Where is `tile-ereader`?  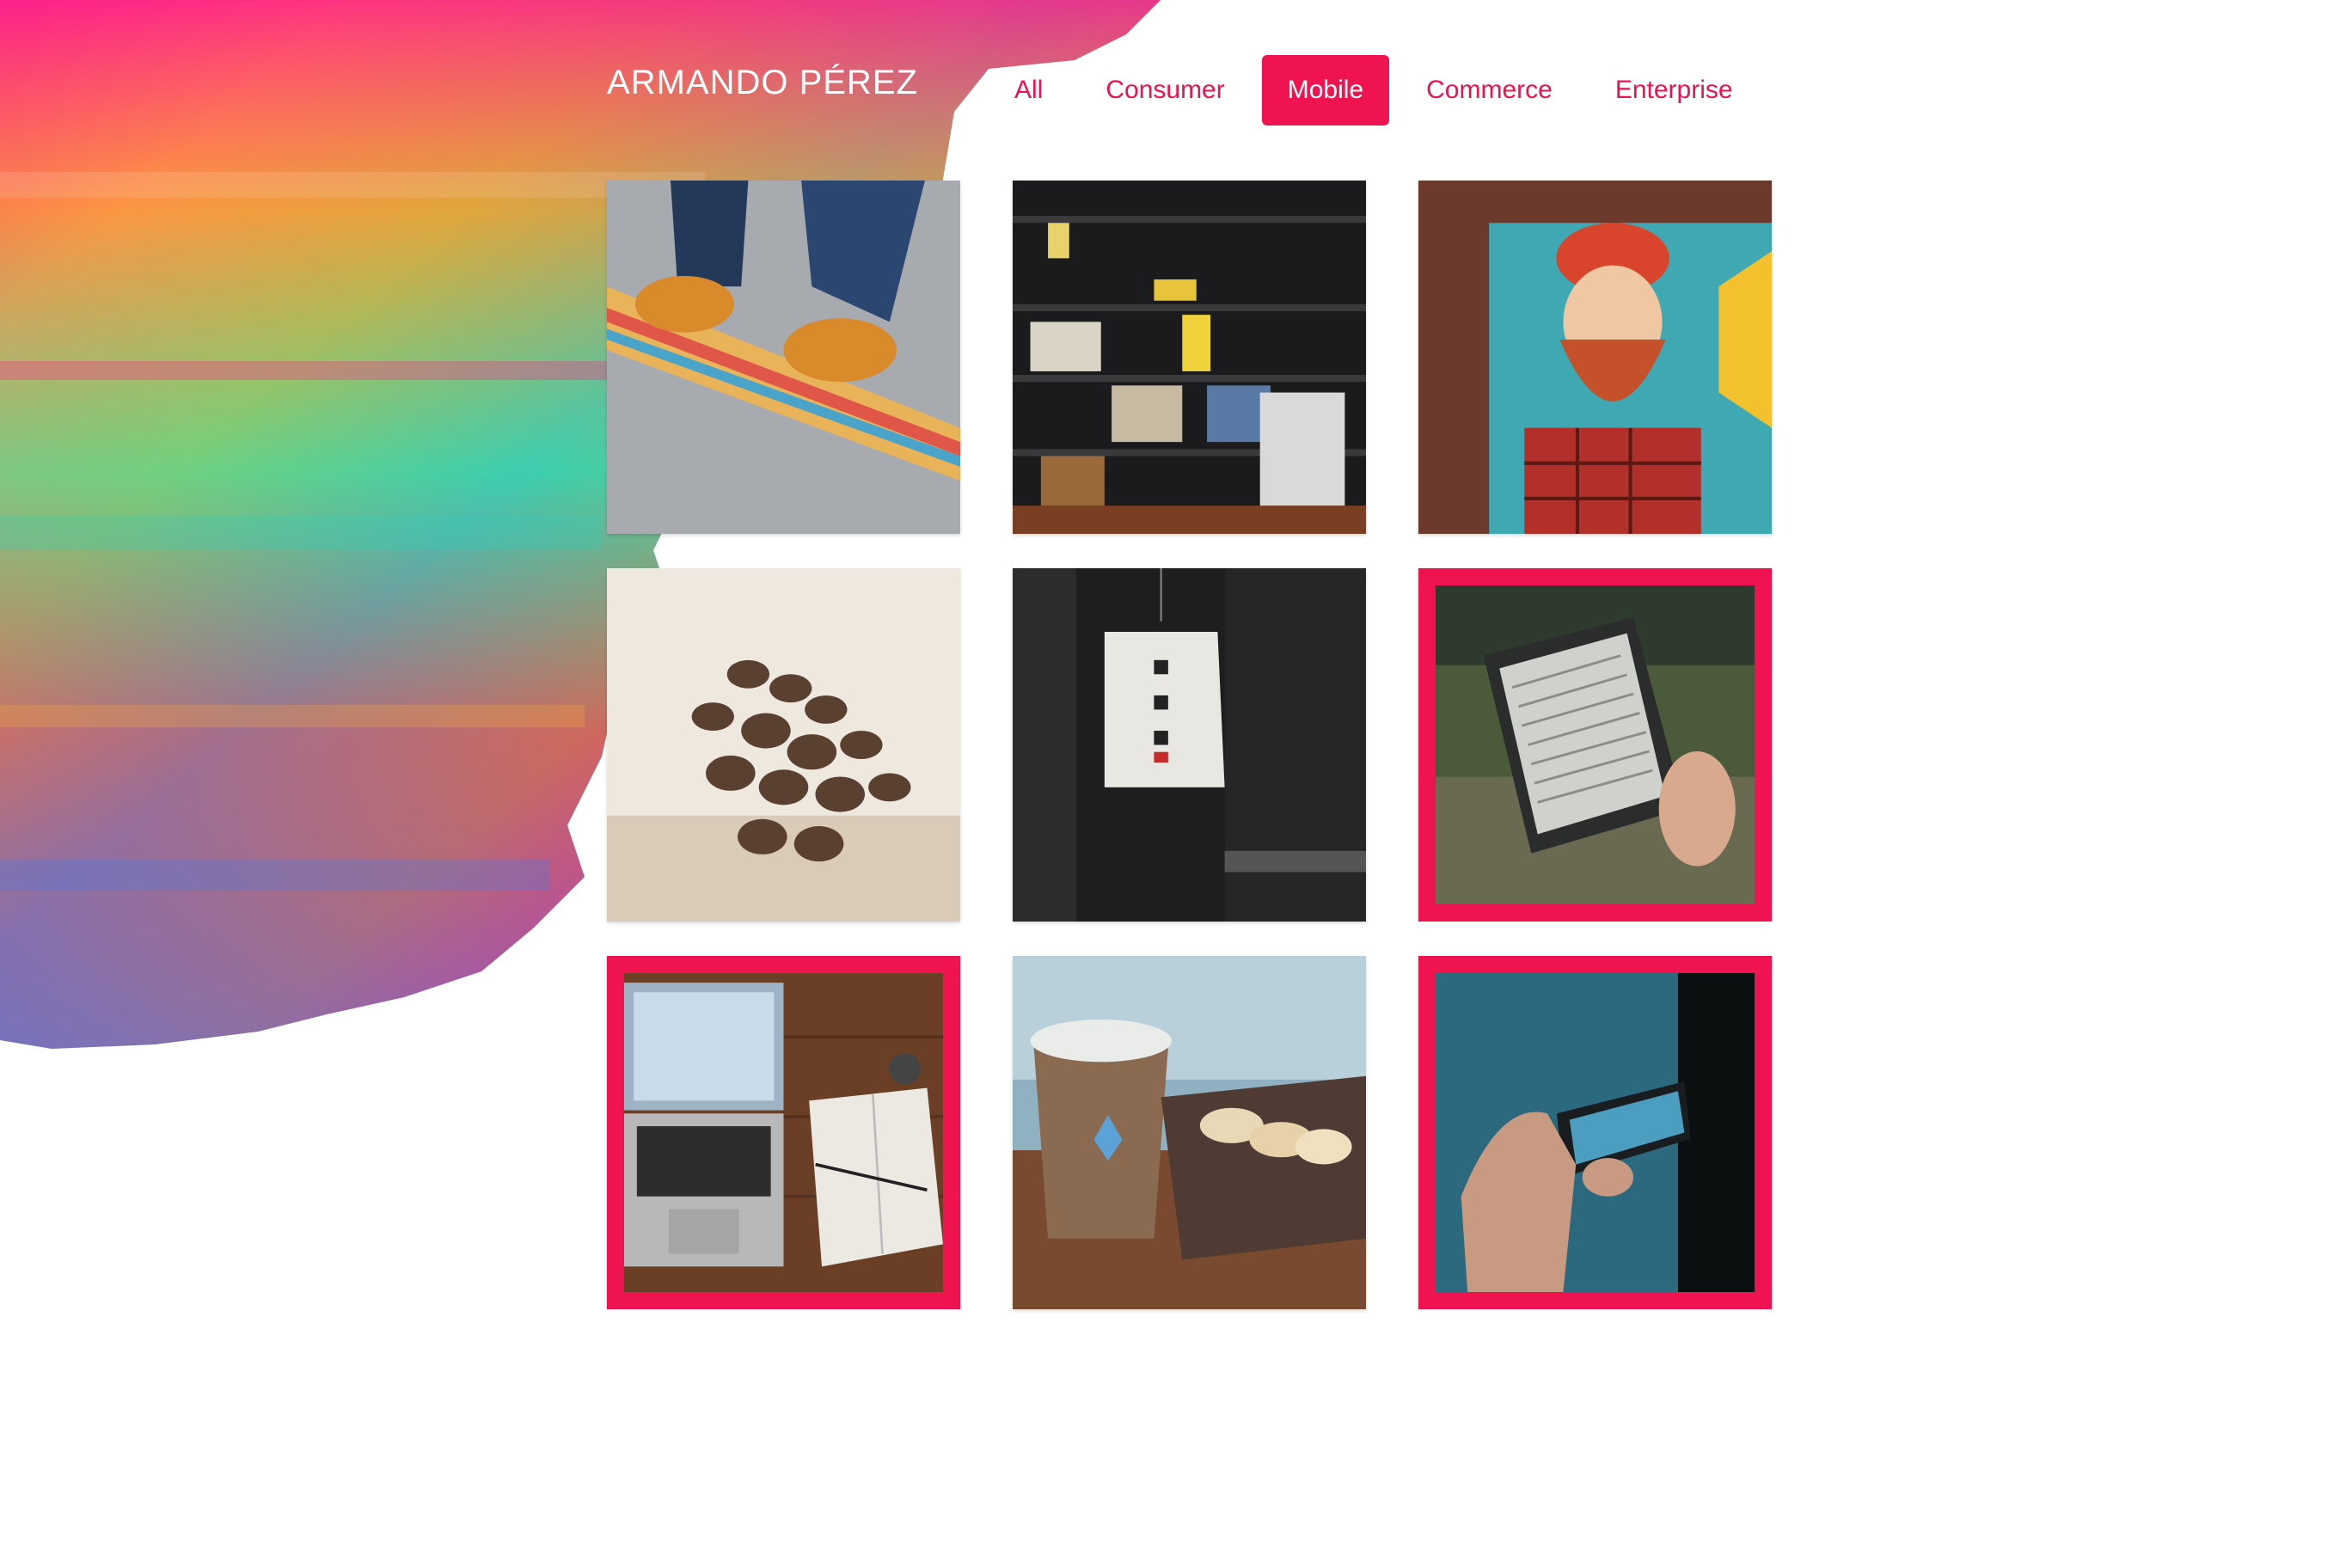 tile-ereader is located at coordinates (1595, 745).